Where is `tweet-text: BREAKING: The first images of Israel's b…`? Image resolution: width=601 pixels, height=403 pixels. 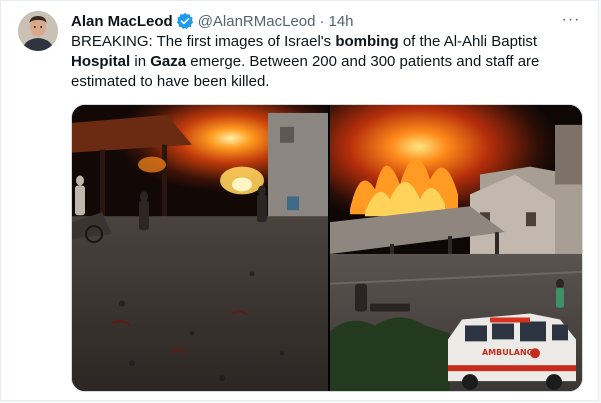
tweet-text: BREAKING: The first images of Israel's b… is located at coordinates (321, 62).